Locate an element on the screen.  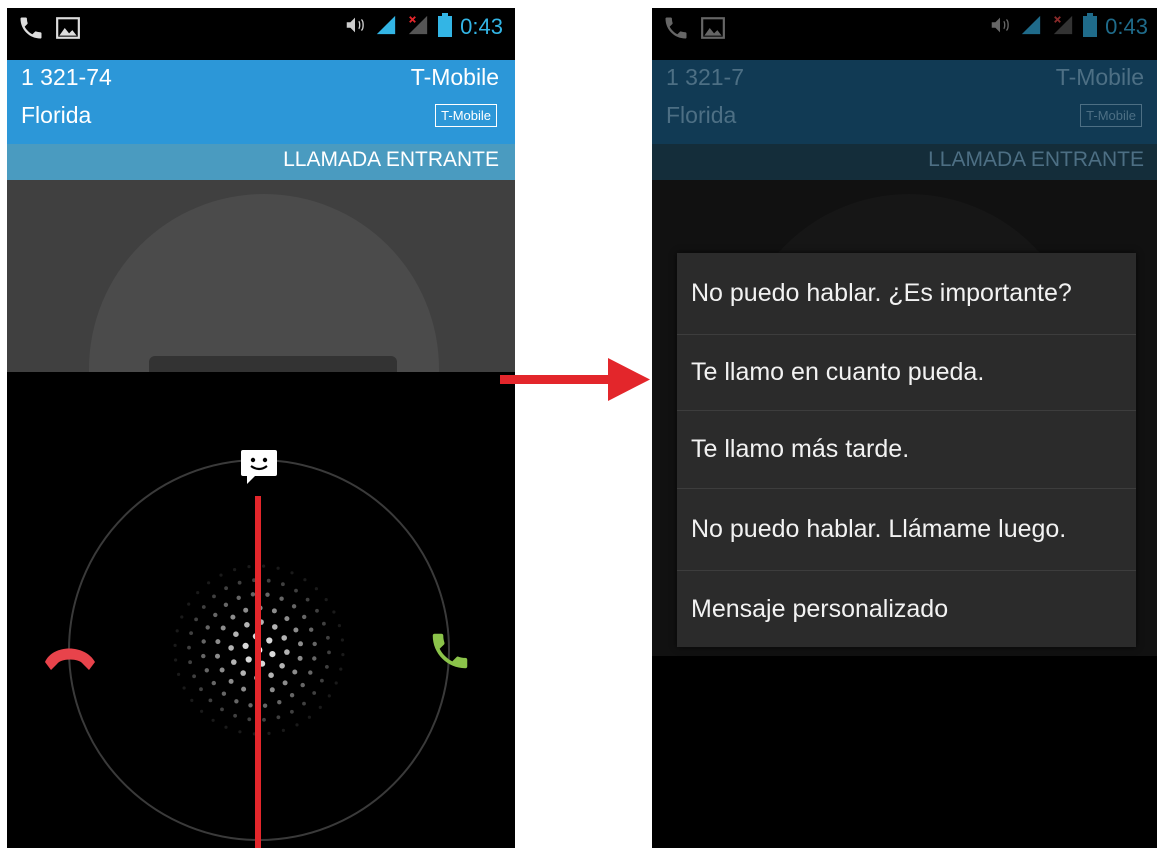
no-sim-signal-icon is located at coordinates (1063, 27).